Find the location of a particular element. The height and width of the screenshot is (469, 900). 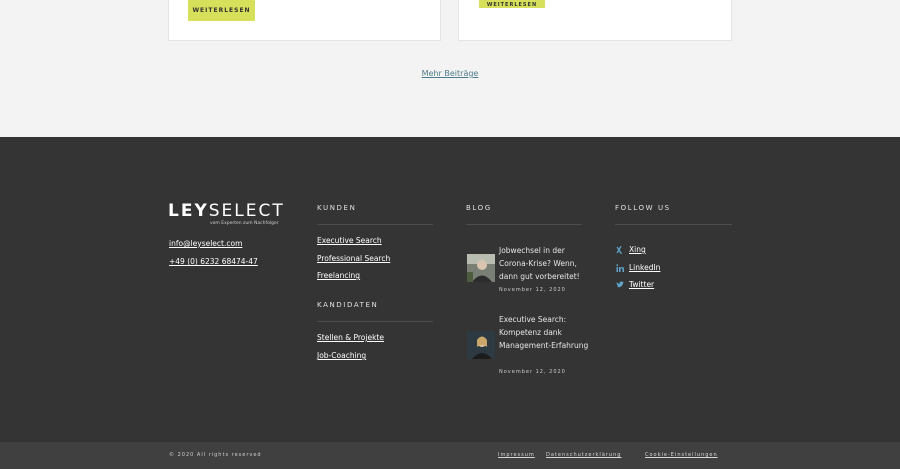

kunden-heading: Kunden is located at coordinates (337, 208).